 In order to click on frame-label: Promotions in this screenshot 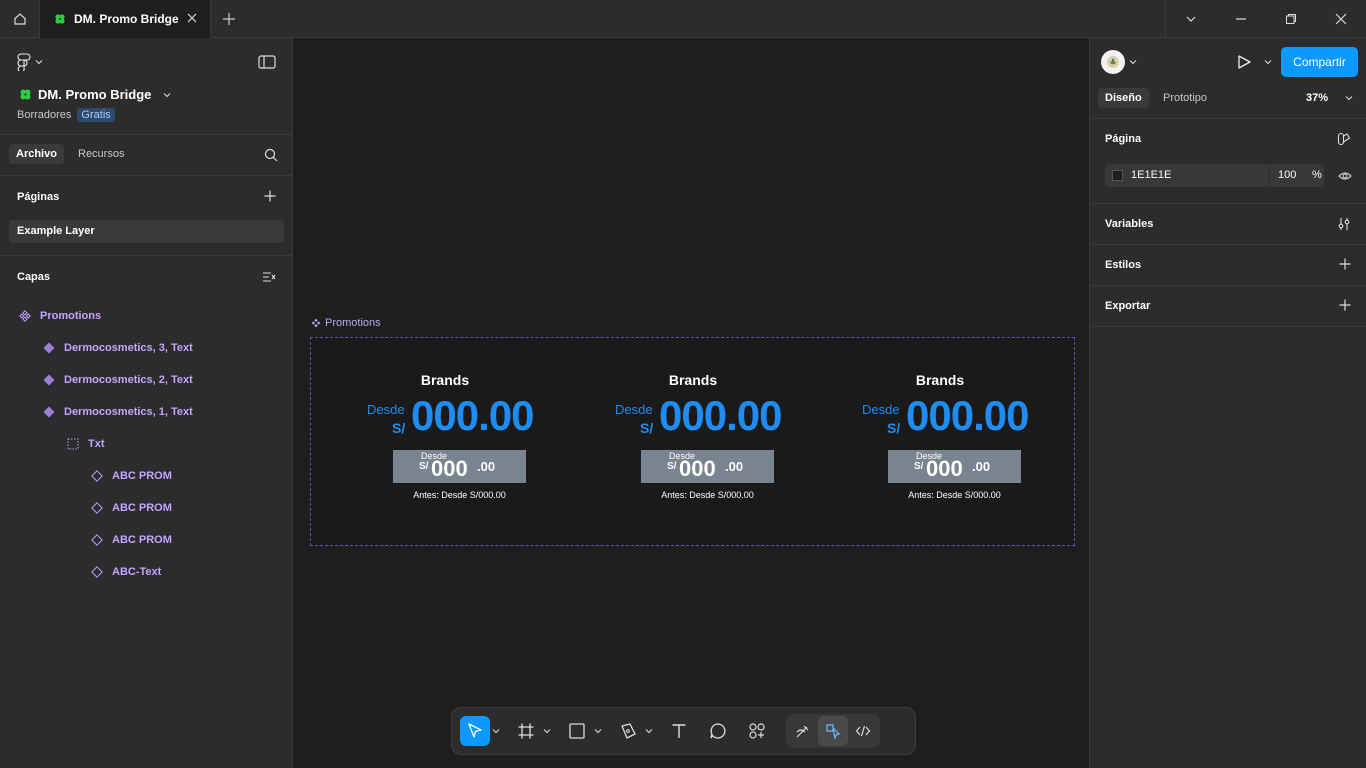, I will do `click(346, 323)`.